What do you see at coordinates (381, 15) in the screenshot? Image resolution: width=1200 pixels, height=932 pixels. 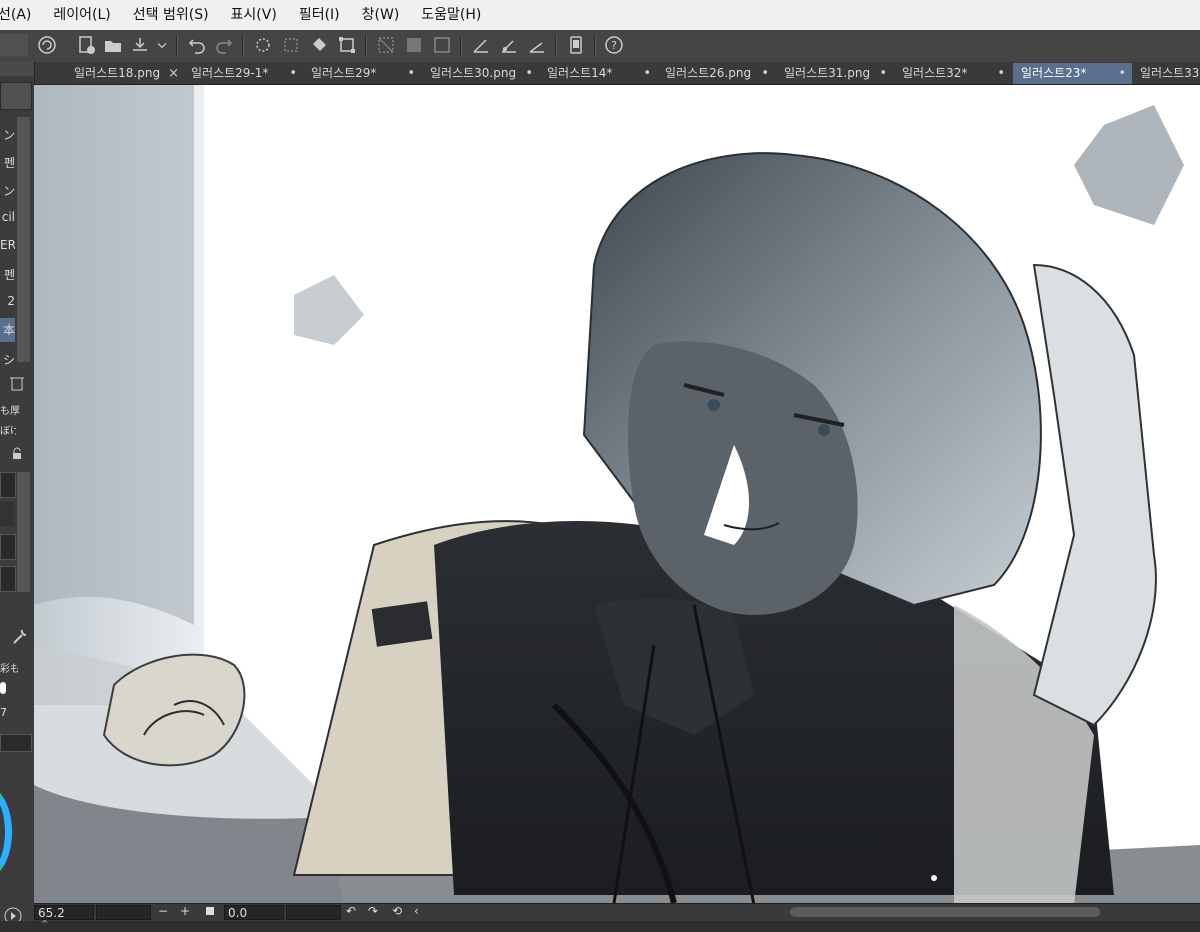 I see `menu-window: 창(W)` at bounding box center [381, 15].